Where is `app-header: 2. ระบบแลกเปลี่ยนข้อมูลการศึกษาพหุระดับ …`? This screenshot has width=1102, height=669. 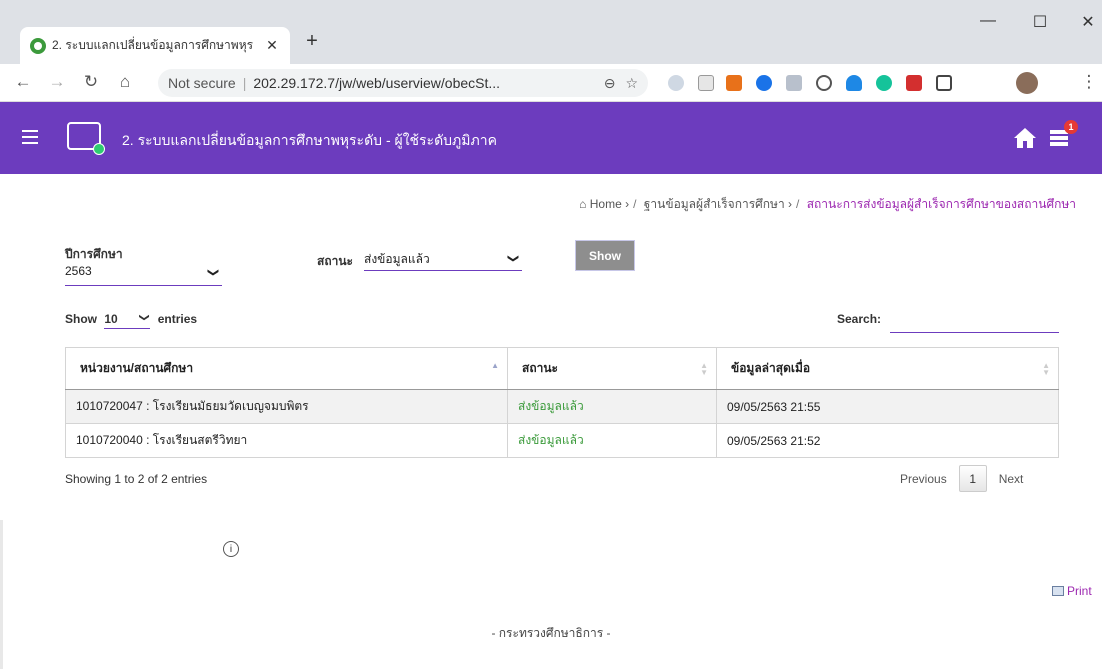 app-header: 2. ระบบแลกเปลี่ยนข้อมูลการศึกษาพหุระดับ … is located at coordinates (551, 138).